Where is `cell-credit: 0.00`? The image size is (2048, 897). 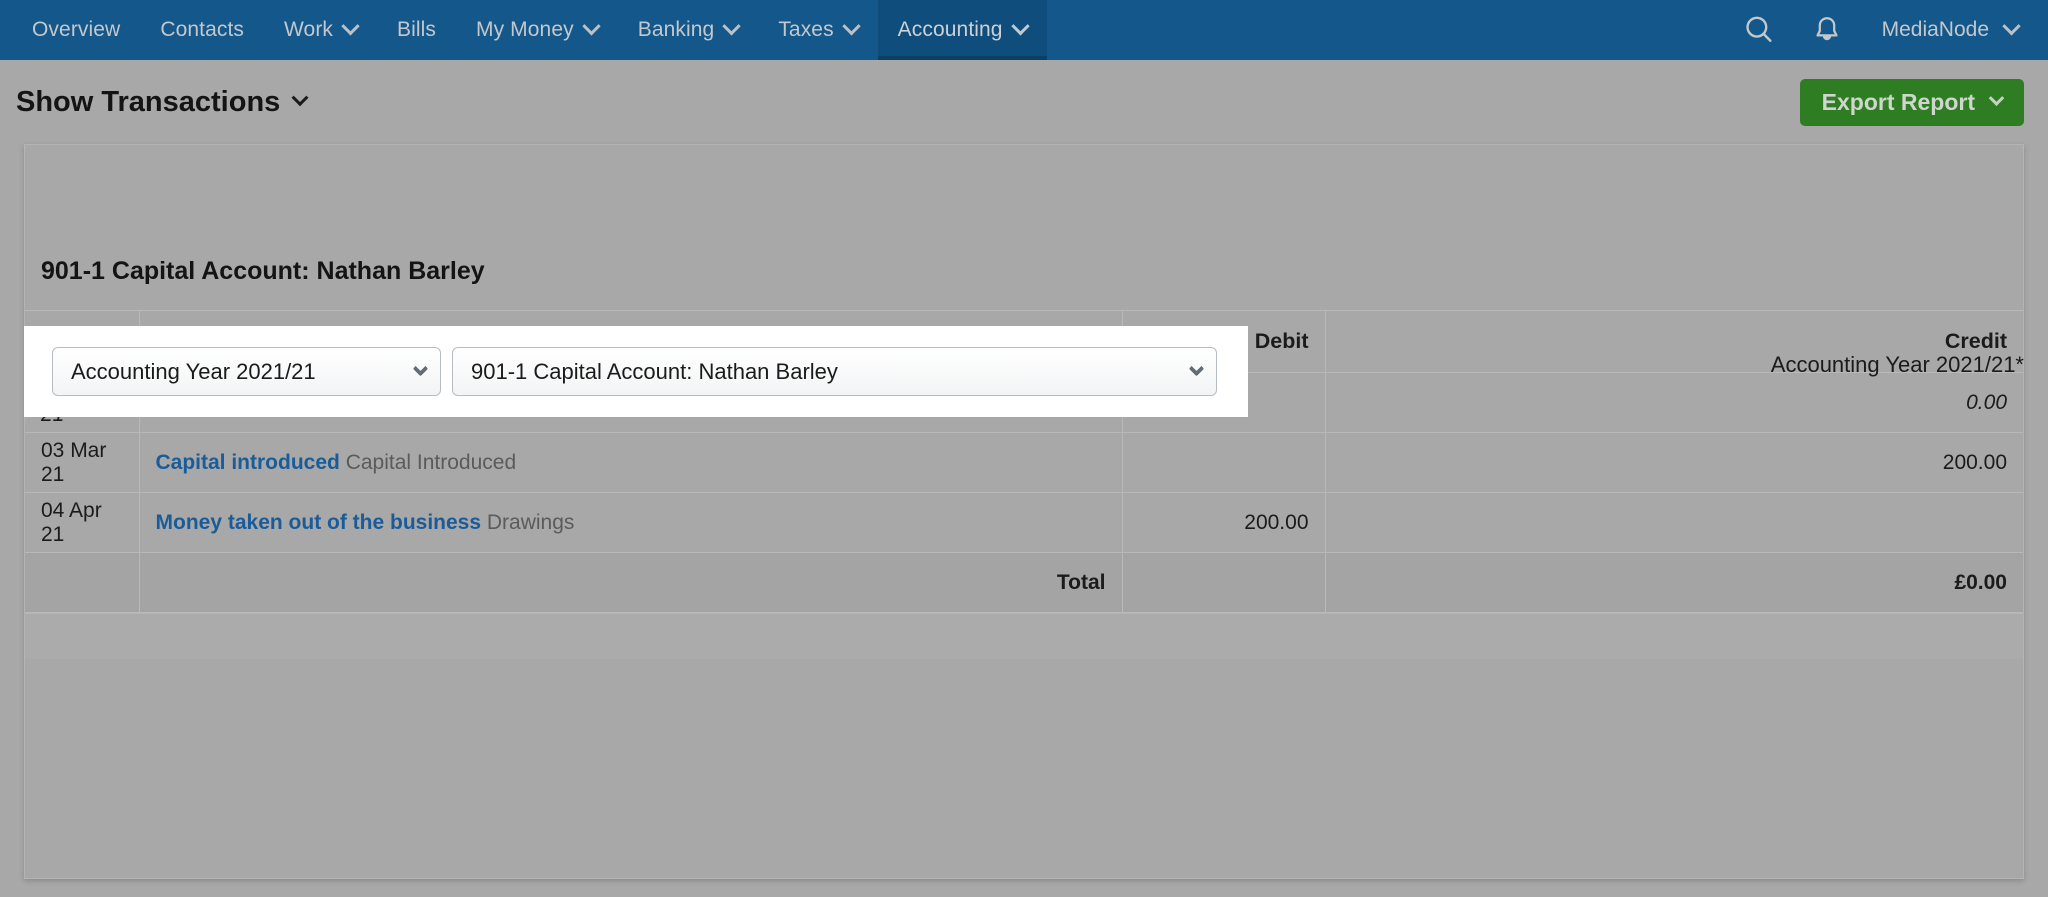 cell-credit: 0.00 is located at coordinates (1673, 402).